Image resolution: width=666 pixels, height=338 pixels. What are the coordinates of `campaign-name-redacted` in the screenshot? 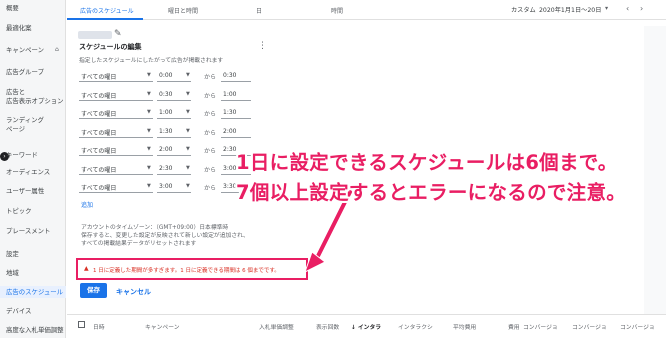 It's located at (95, 35).